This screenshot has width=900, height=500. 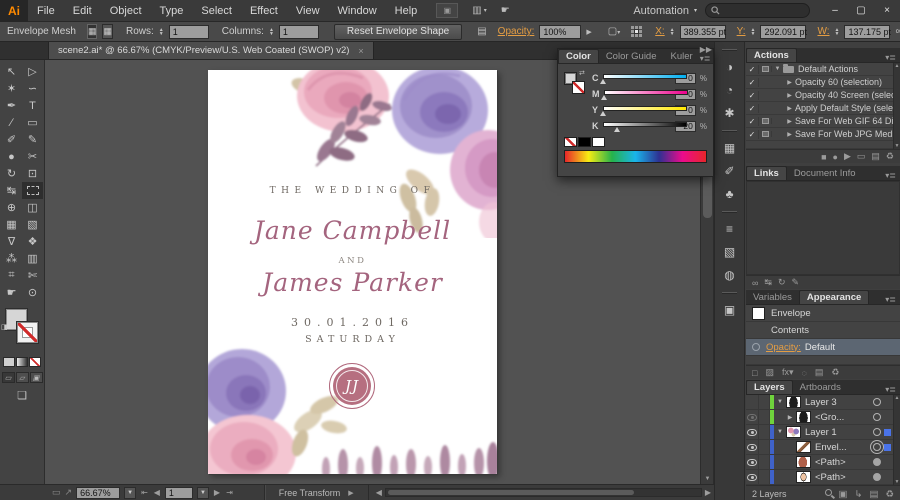 What do you see at coordinates (730, 170) in the screenshot?
I see `brushes-icon: ✐` at bounding box center [730, 170].